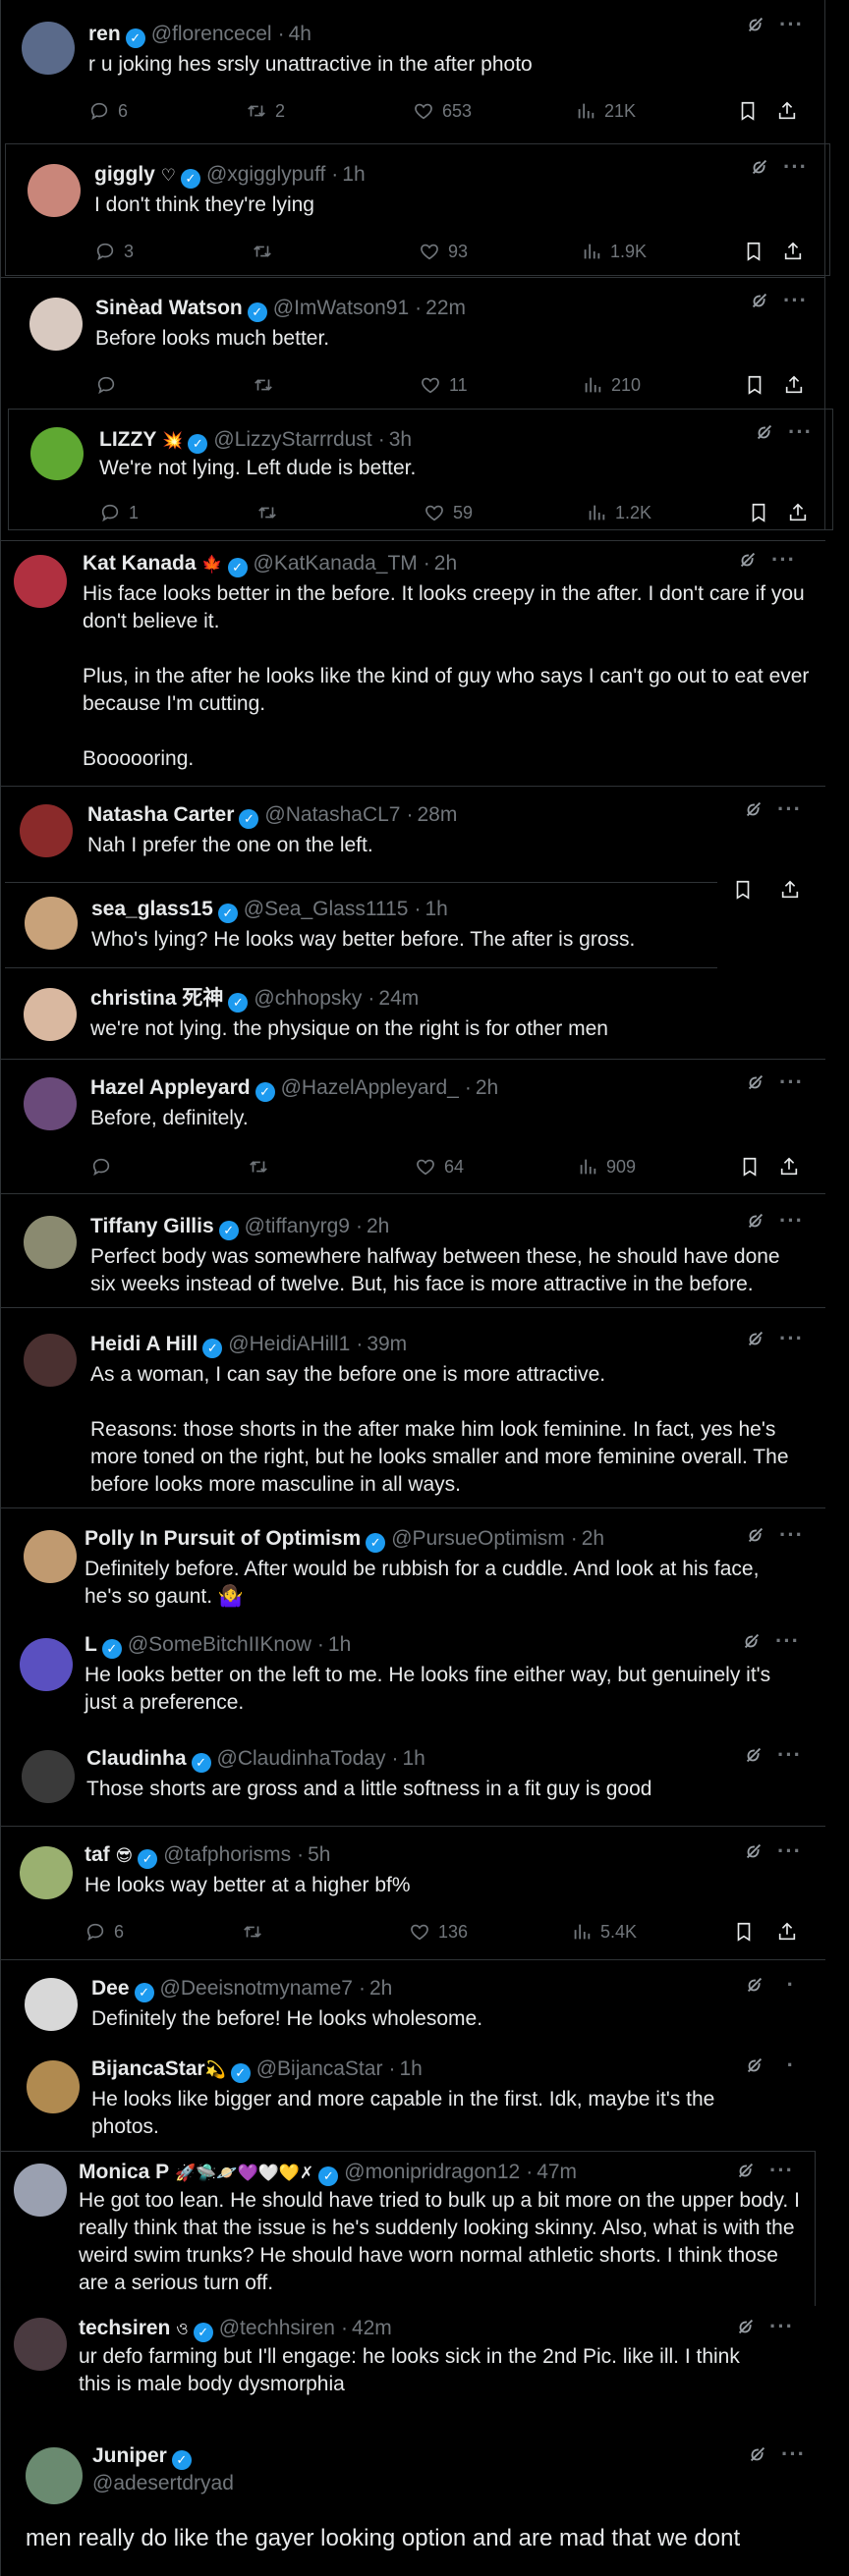 This screenshot has width=849, height=2576. I want to click on reply-button: 1, so click(119, 512).